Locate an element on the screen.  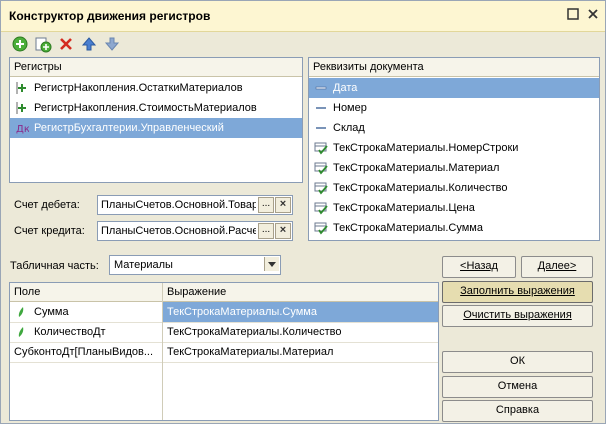
fill-expressions-button: Заполнить выражения is located at coordinates (517, 292).